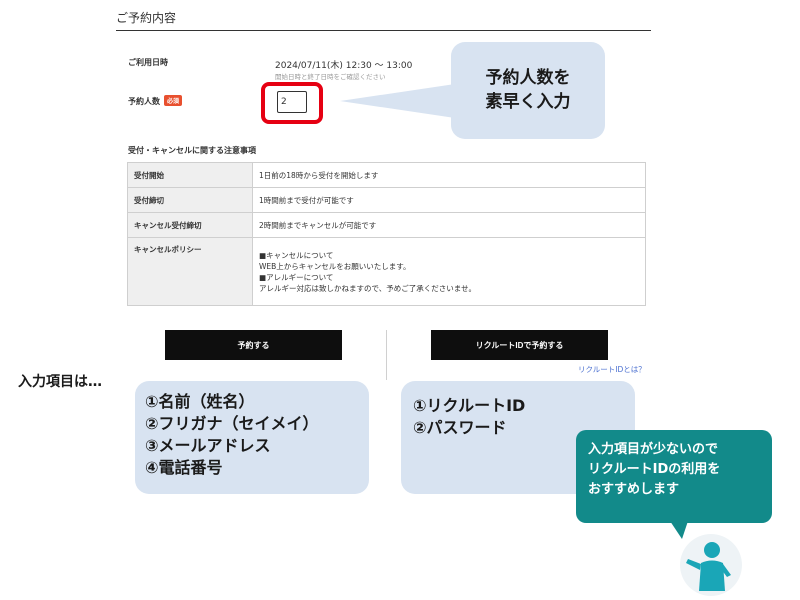  I want to click on policy-line: WEB上からキャンセルをお願いいたします。, so click(335, 266).